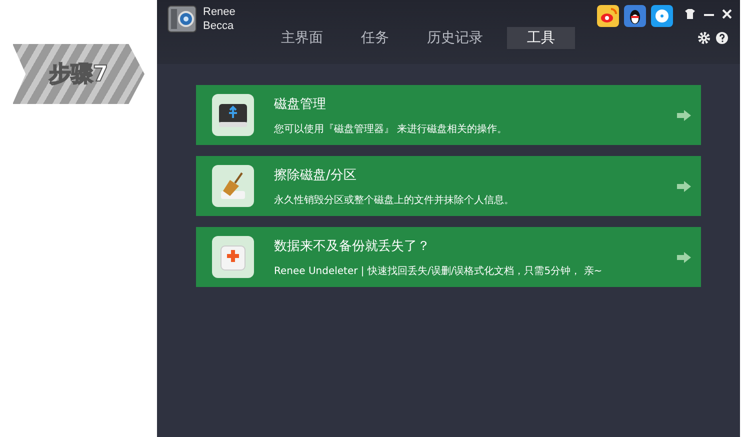 This screenshot has width=750, height=437. Describe the element at coordinates (302, 38) in the screenshot. I see `tab: 主界面` at that location.